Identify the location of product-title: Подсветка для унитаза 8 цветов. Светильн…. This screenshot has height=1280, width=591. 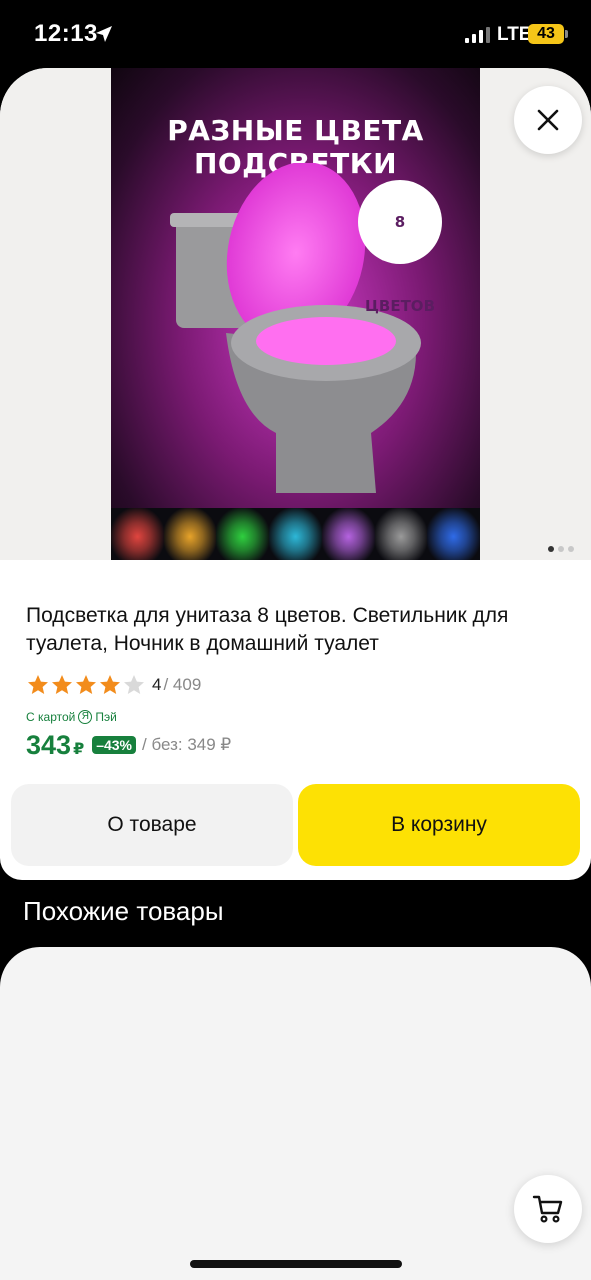
(267, 629).